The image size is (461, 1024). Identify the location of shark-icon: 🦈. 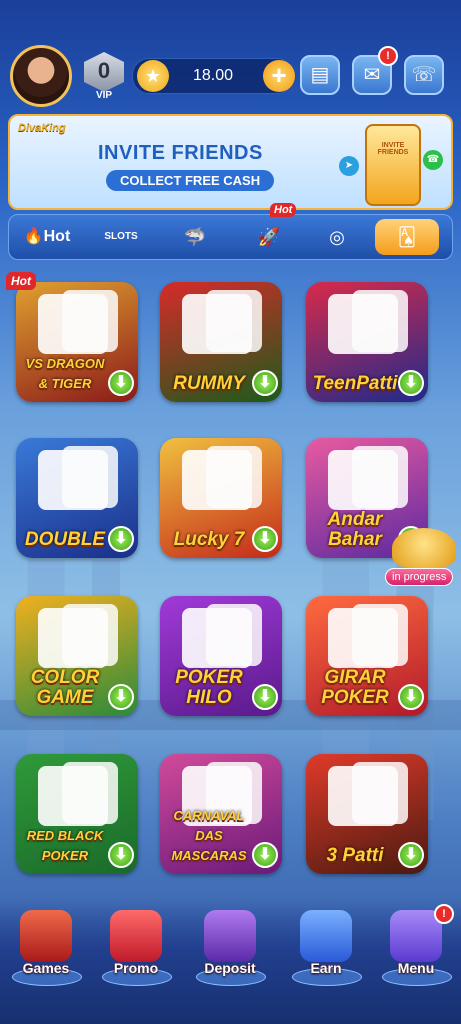
(195, 237).